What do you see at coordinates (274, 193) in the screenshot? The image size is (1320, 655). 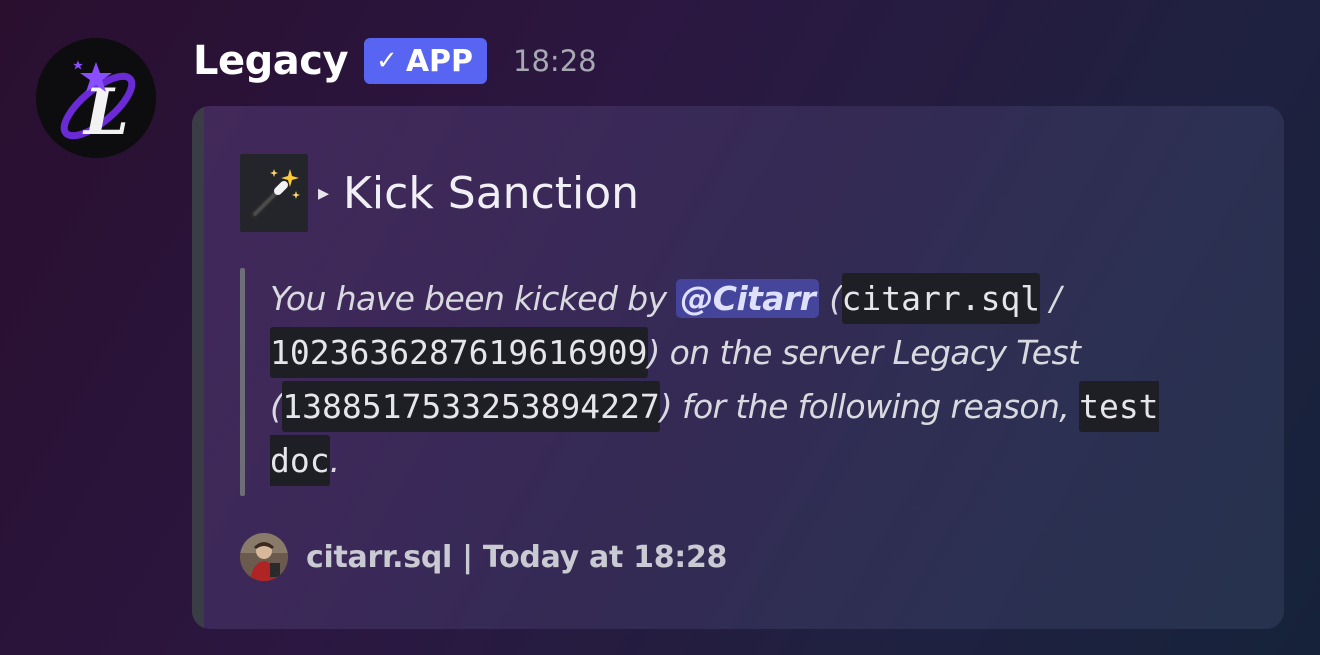 I see `magic-wand-icon` at bounding box center [274, 193].